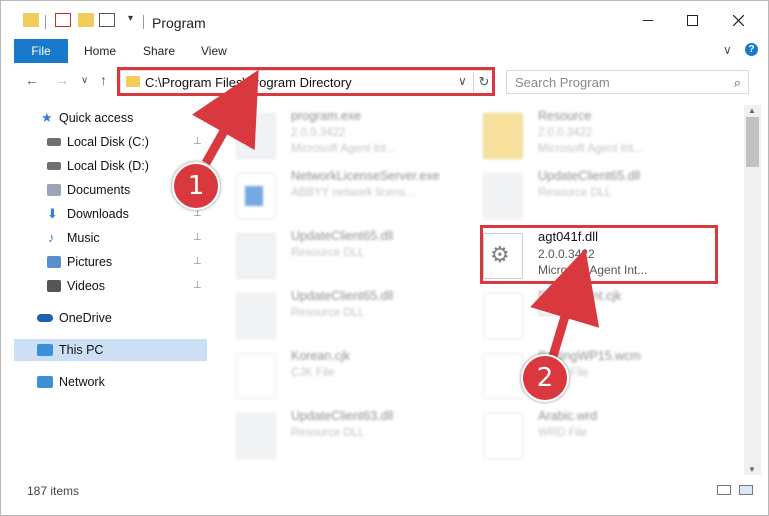 The image size is (769, 516). What do you see at coordinates (51, 237) in the screenshot?
I see `music-icon: ♪` at bounding box center [51, 237].